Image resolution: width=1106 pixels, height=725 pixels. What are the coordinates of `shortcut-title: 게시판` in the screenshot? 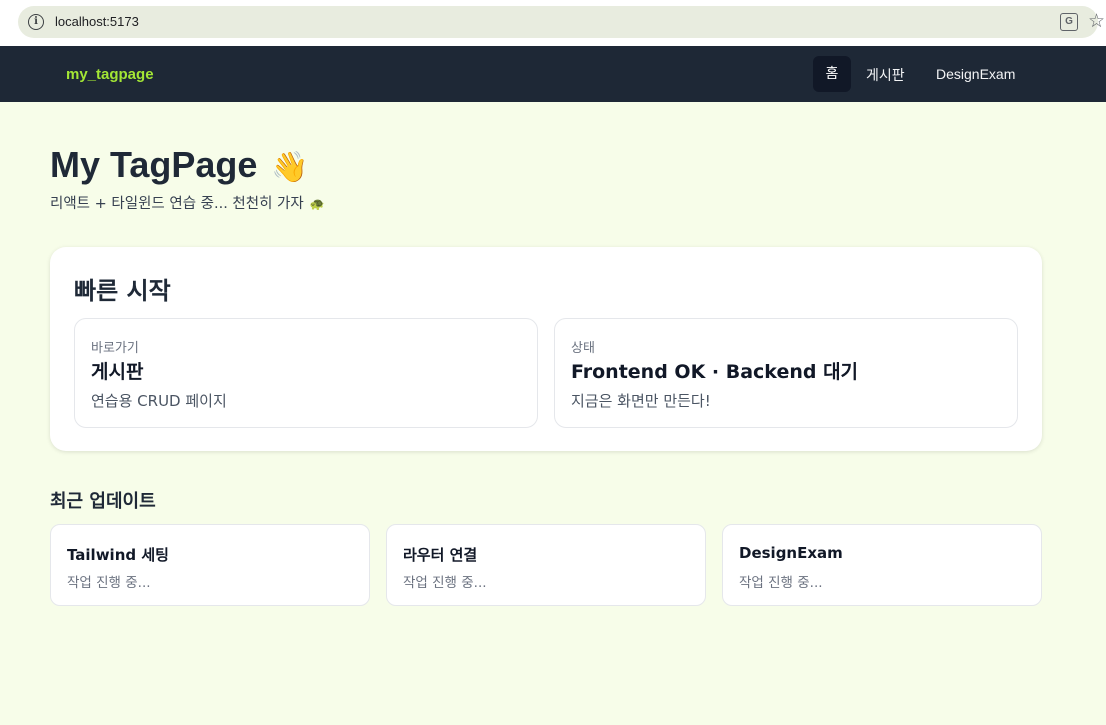 It's located at (117, 372).